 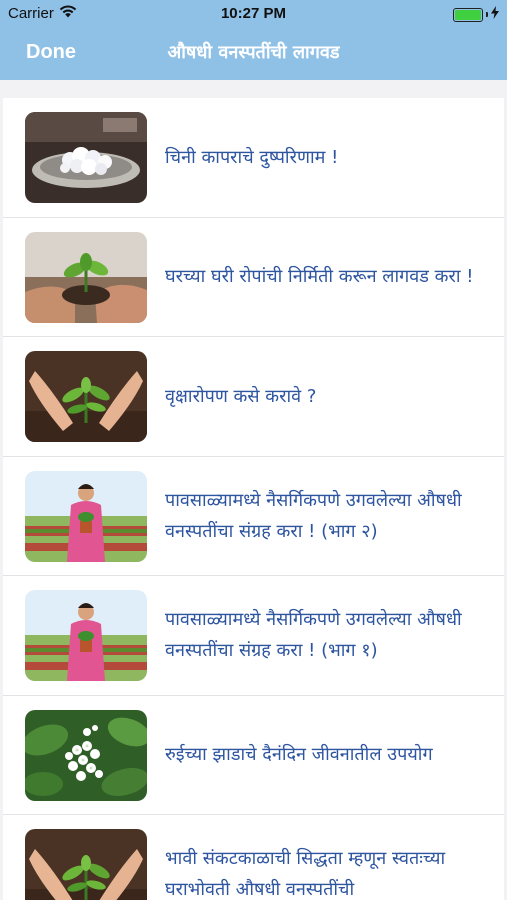 I want to click on battery-indicator, so click(x=476, y=14).